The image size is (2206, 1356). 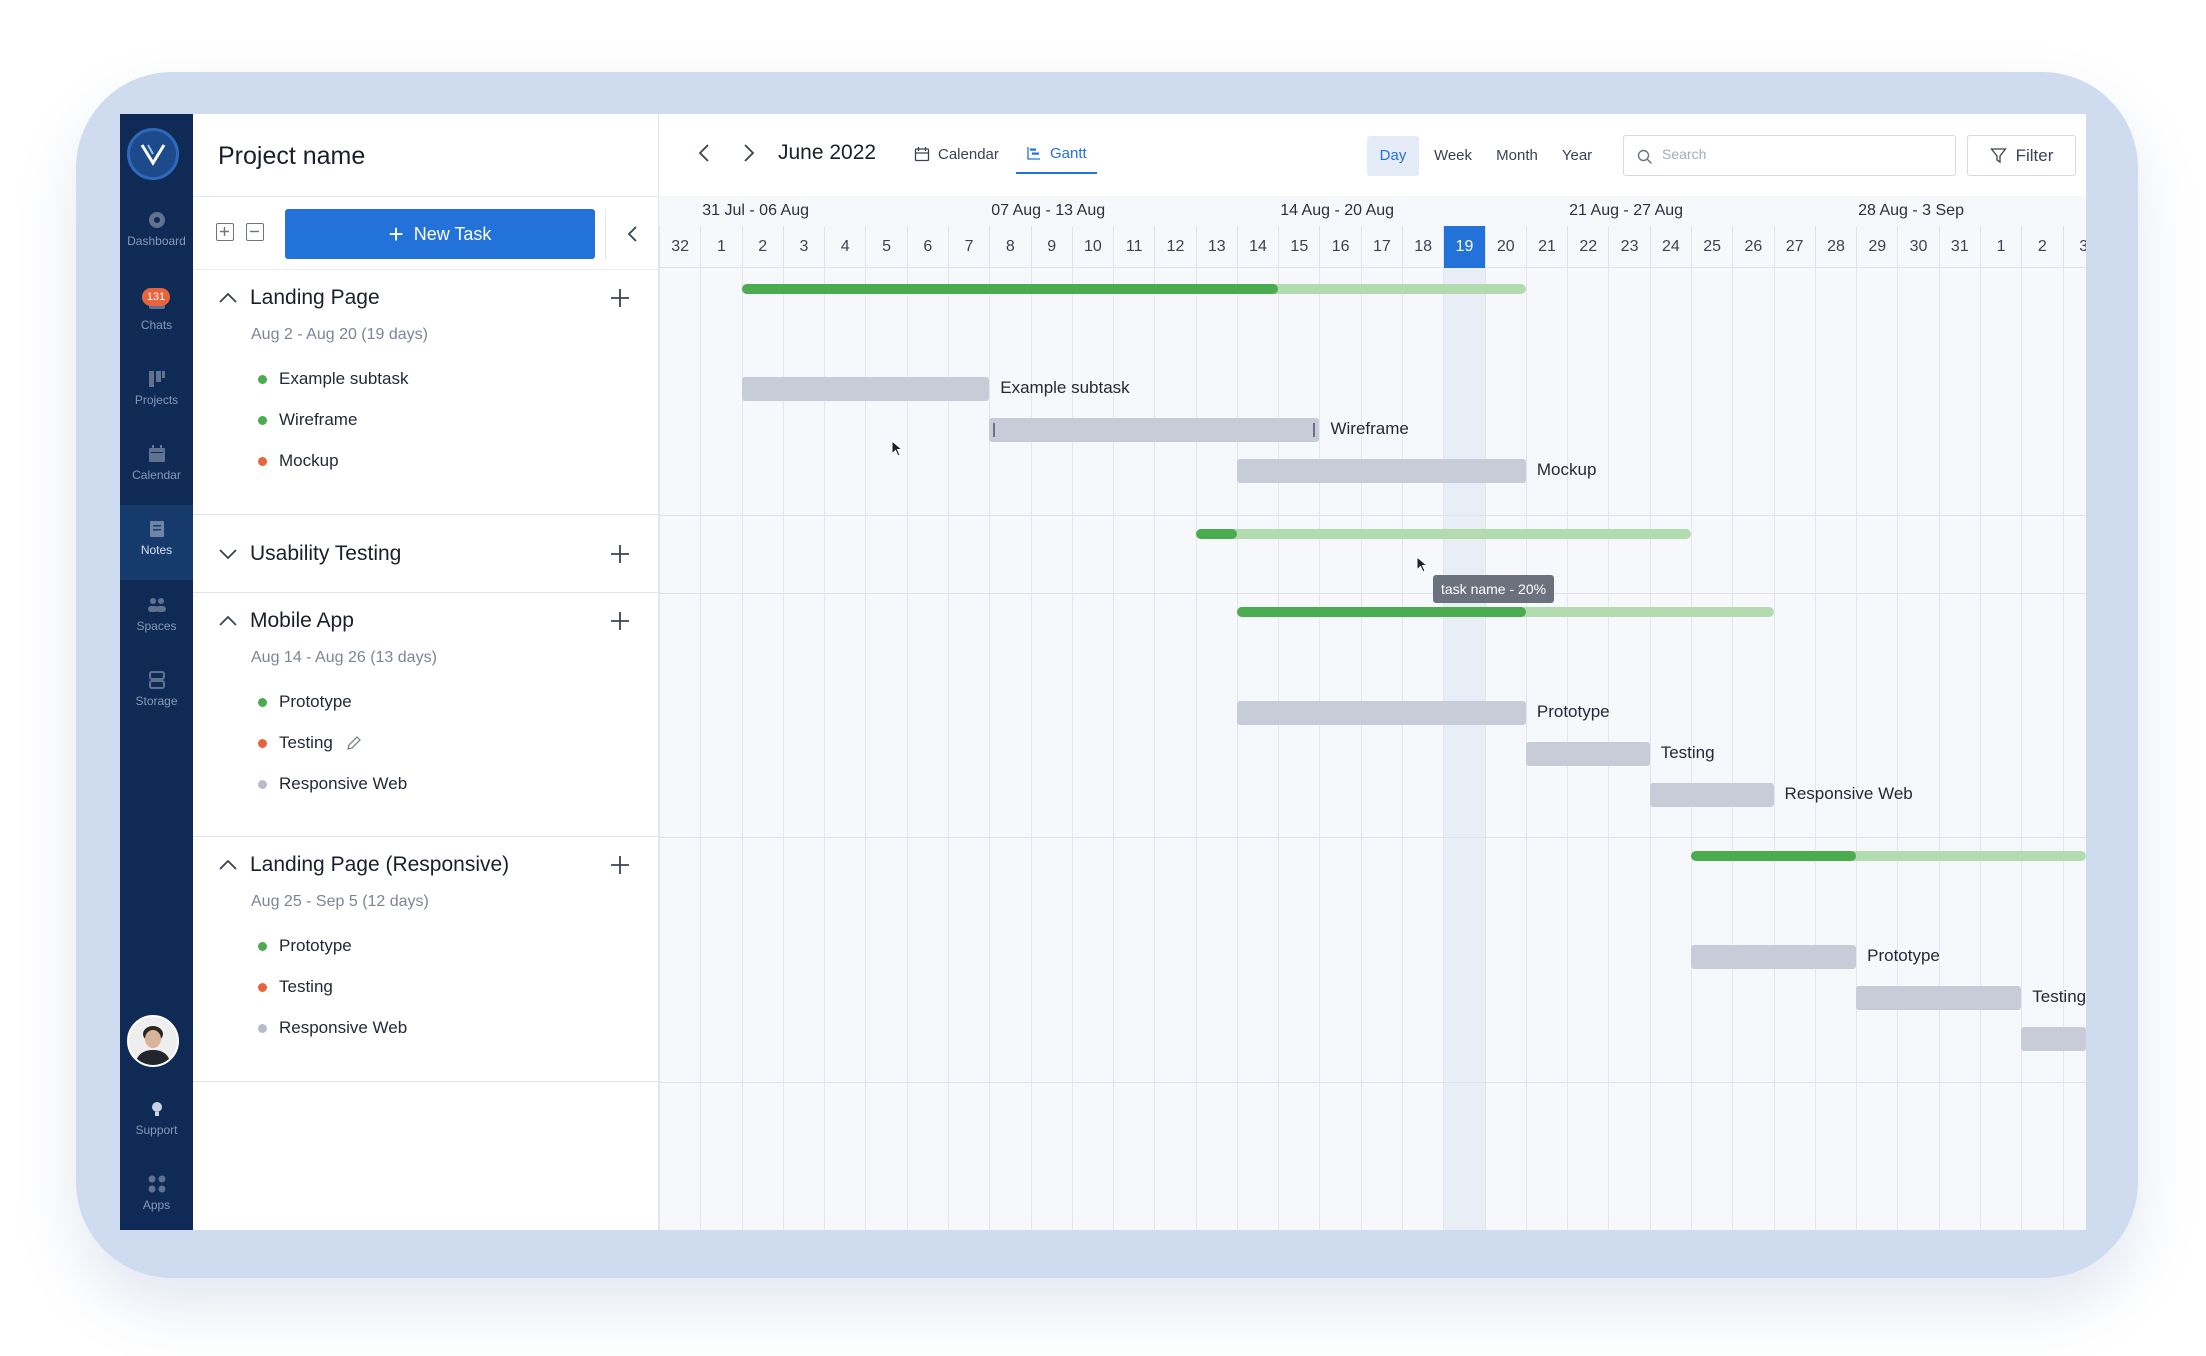 What do you see at coordinates (225, 232) in the screenshot?
I see `expand-all-button` at bounding box center [225, 232].